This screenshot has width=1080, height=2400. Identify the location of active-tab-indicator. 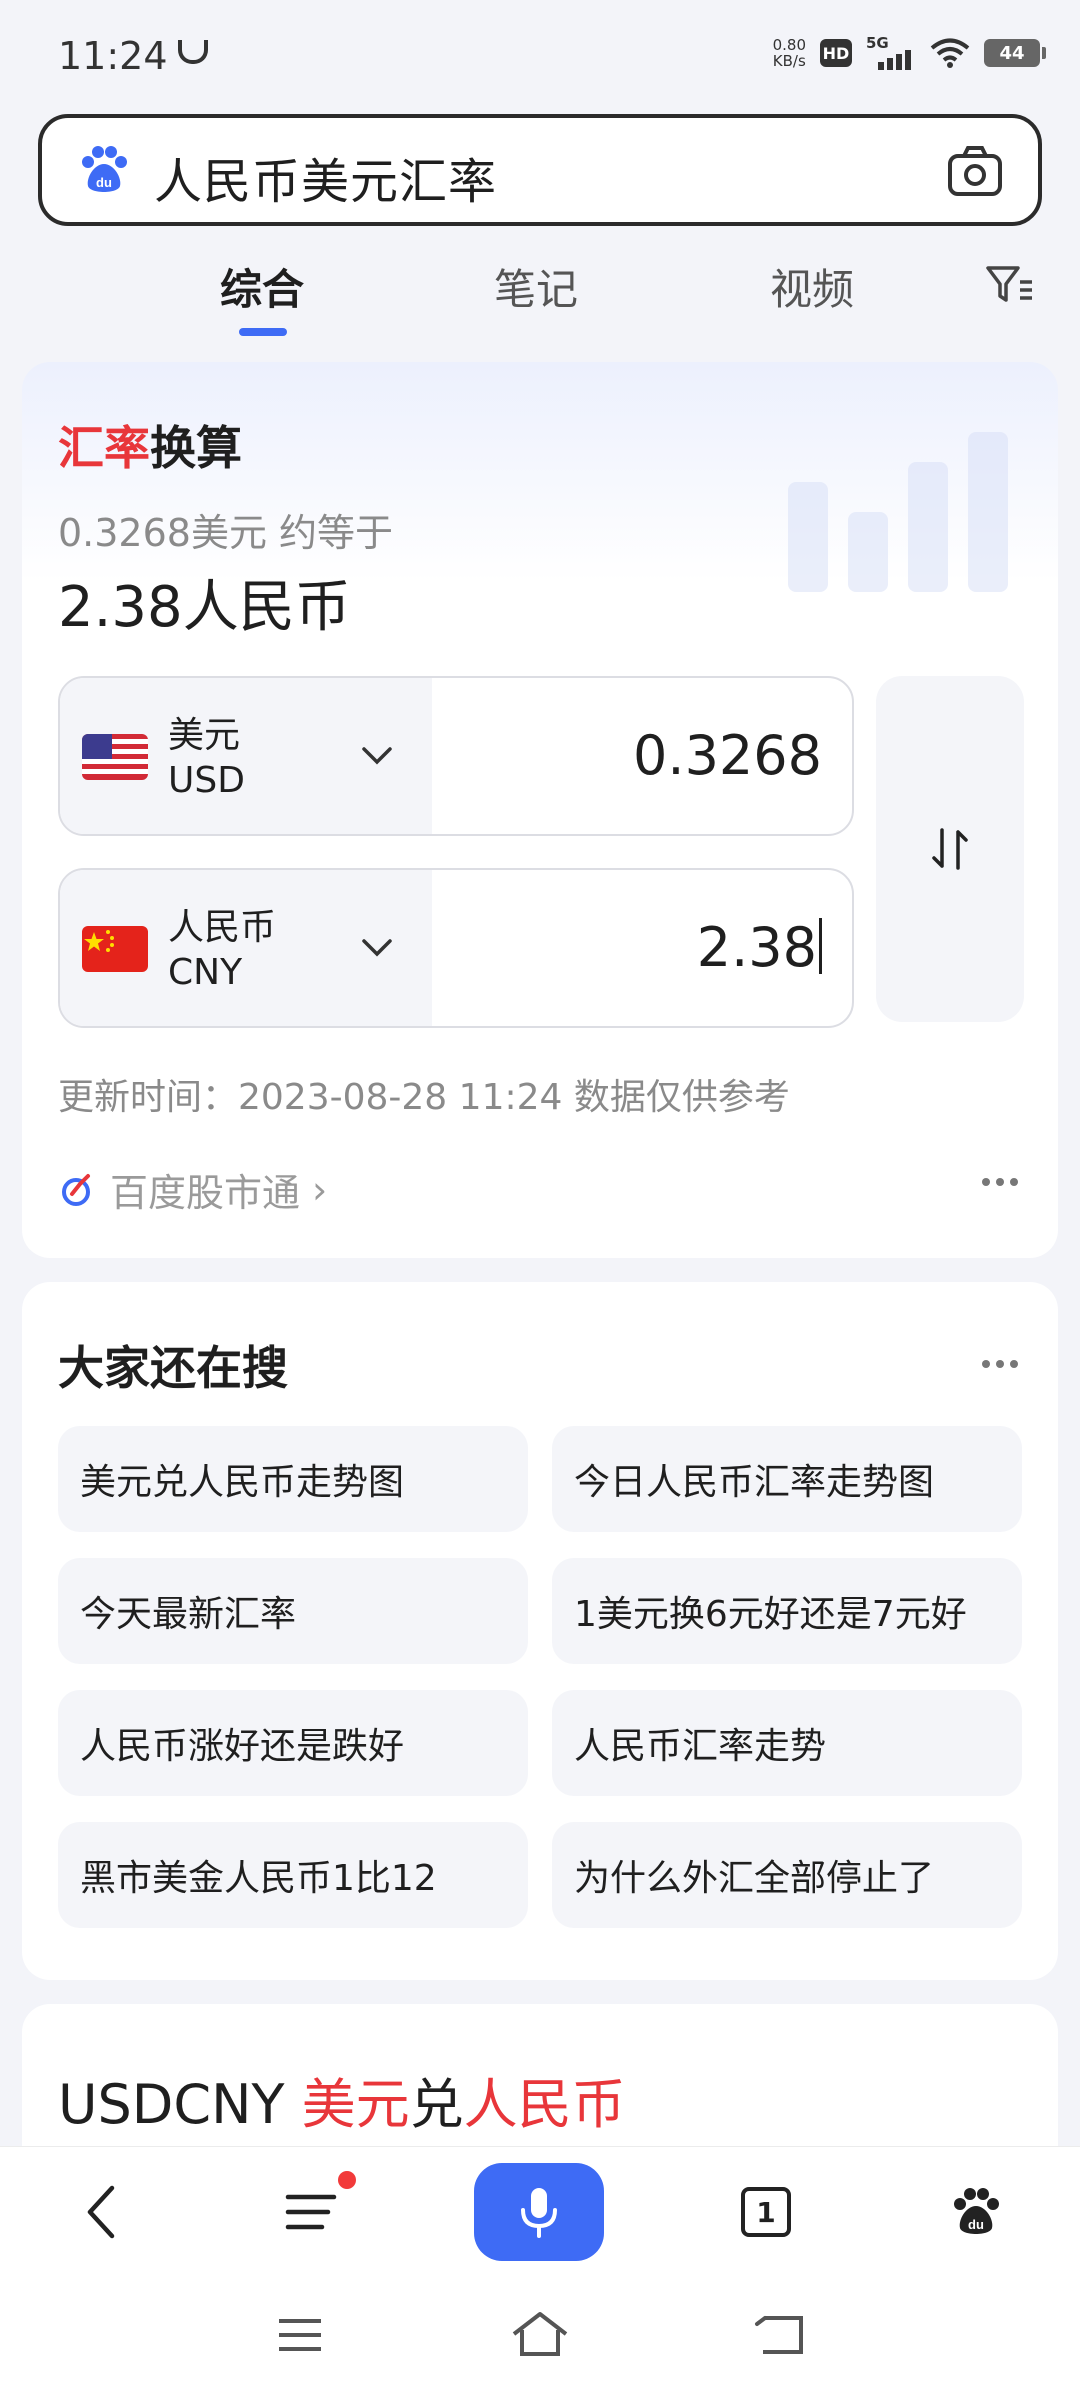
(263, 332).